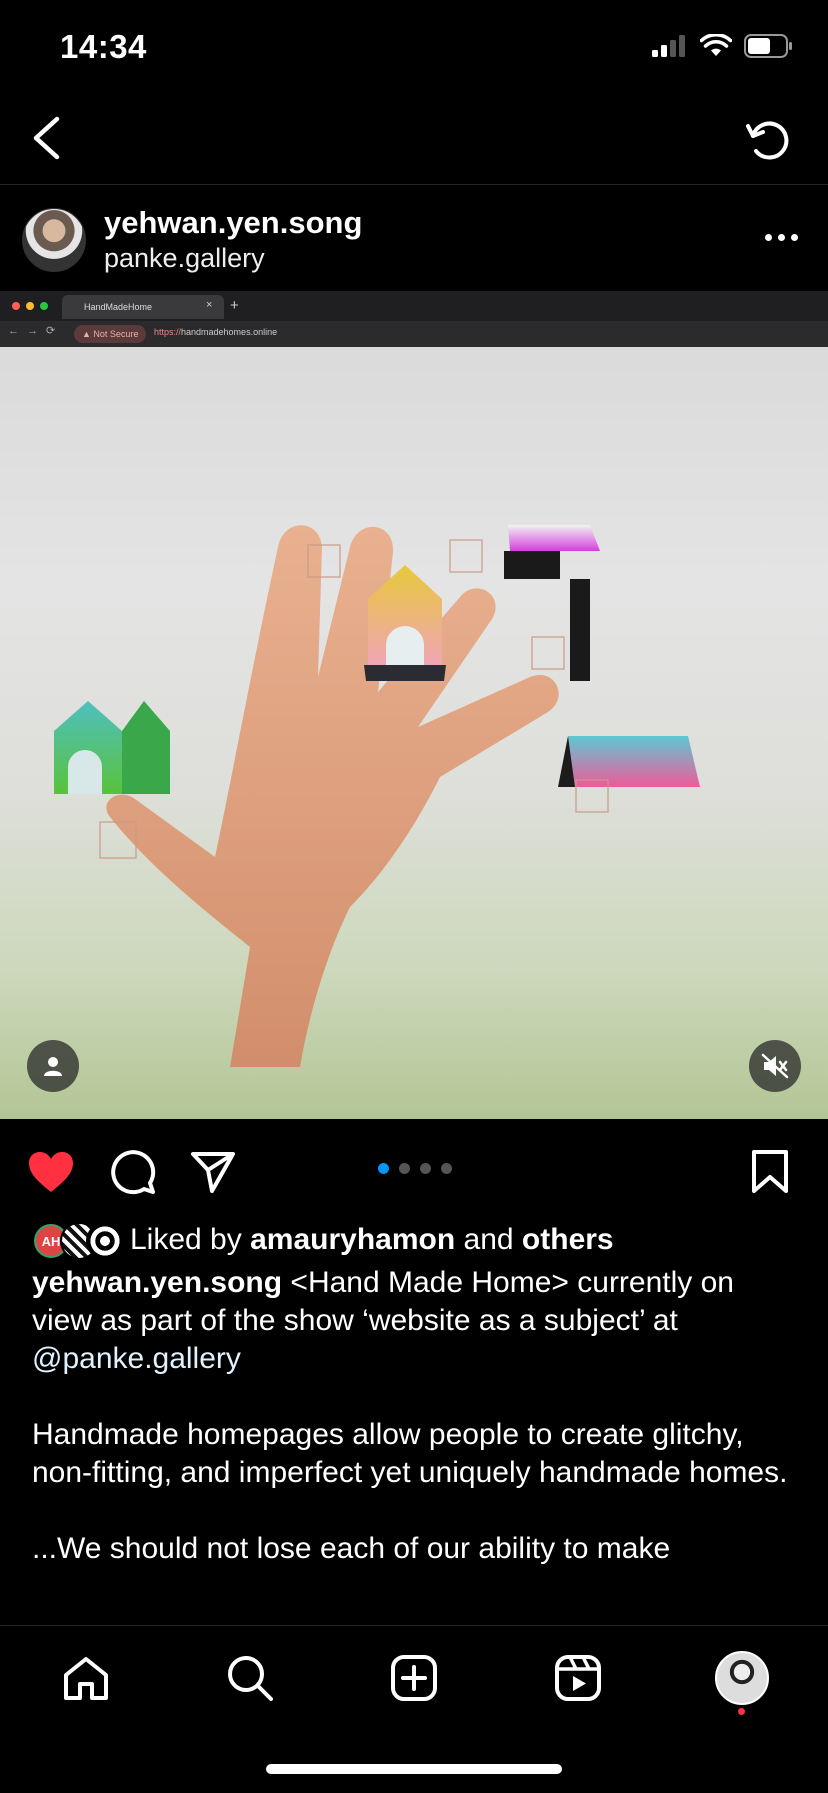 Image resolution: width=828 pixels, height=1793 pixels. Describe the element at coordinates (54, 240) in the screenshot. I see `post-author-avatar` at that location.